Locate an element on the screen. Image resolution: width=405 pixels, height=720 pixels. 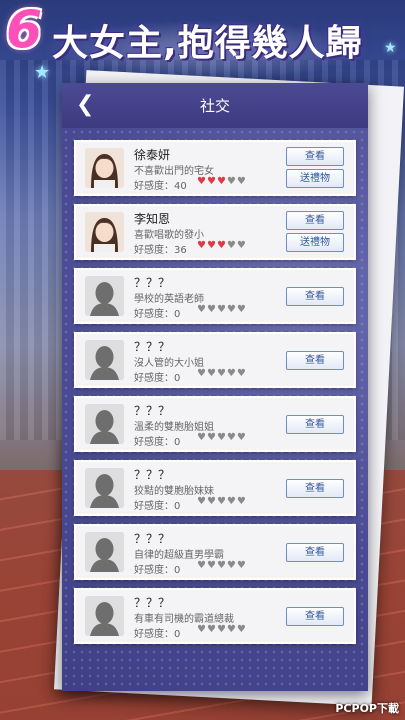
character-description: 喜歡唱歌的發小 is located at coordinates (169, 235).